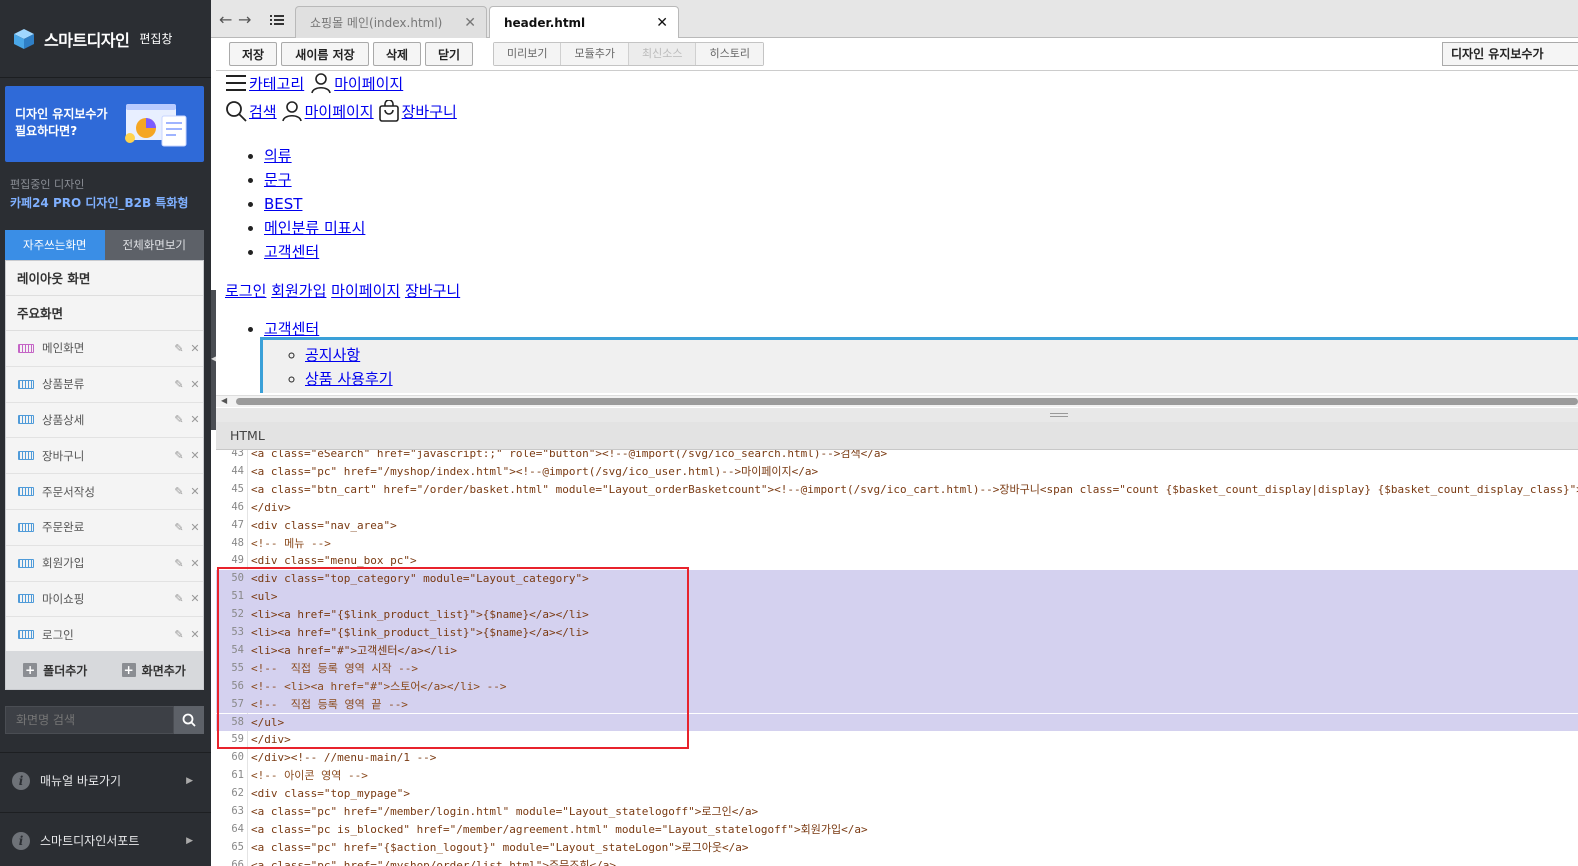 The height and width of the screenshot is (866, 1578). What do you see at coordinates (897, 668) in the screenshot?
I see `code-line: 55 <!-- 직접 등록 영역 시작 -->` at bounding box center [897, 668].